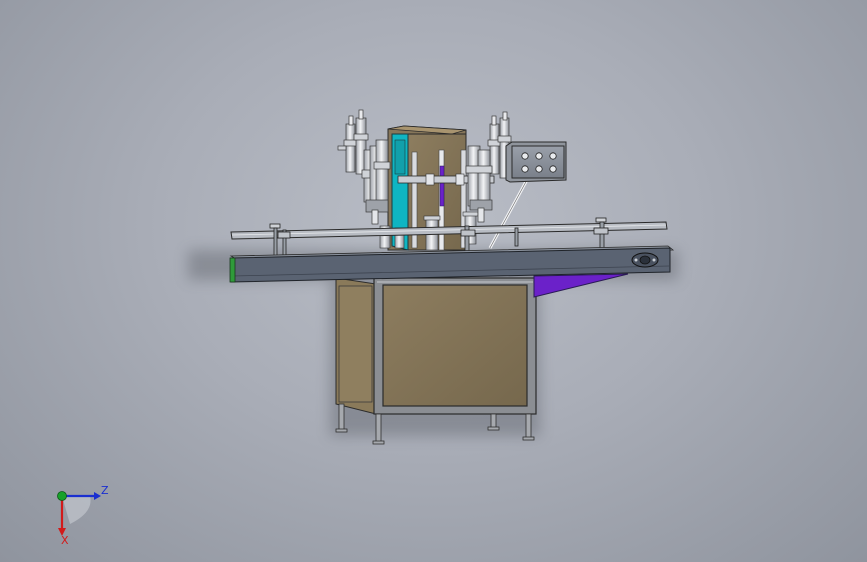  I want to click on y-axis-dot-icon, so click(62, 496).